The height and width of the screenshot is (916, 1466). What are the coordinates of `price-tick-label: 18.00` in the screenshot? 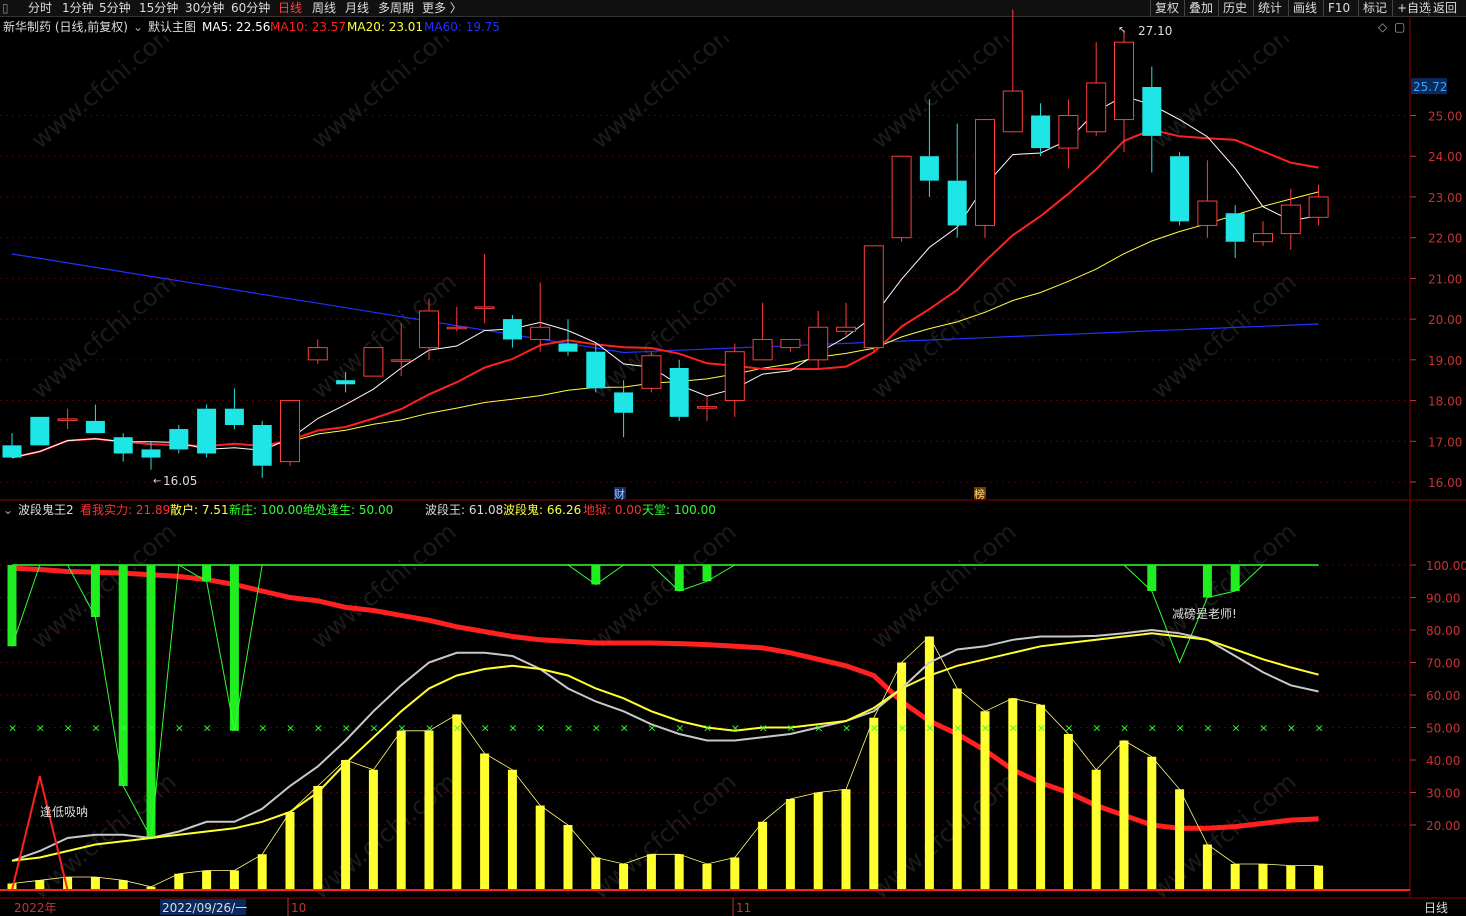 It's located at (1445, 402).